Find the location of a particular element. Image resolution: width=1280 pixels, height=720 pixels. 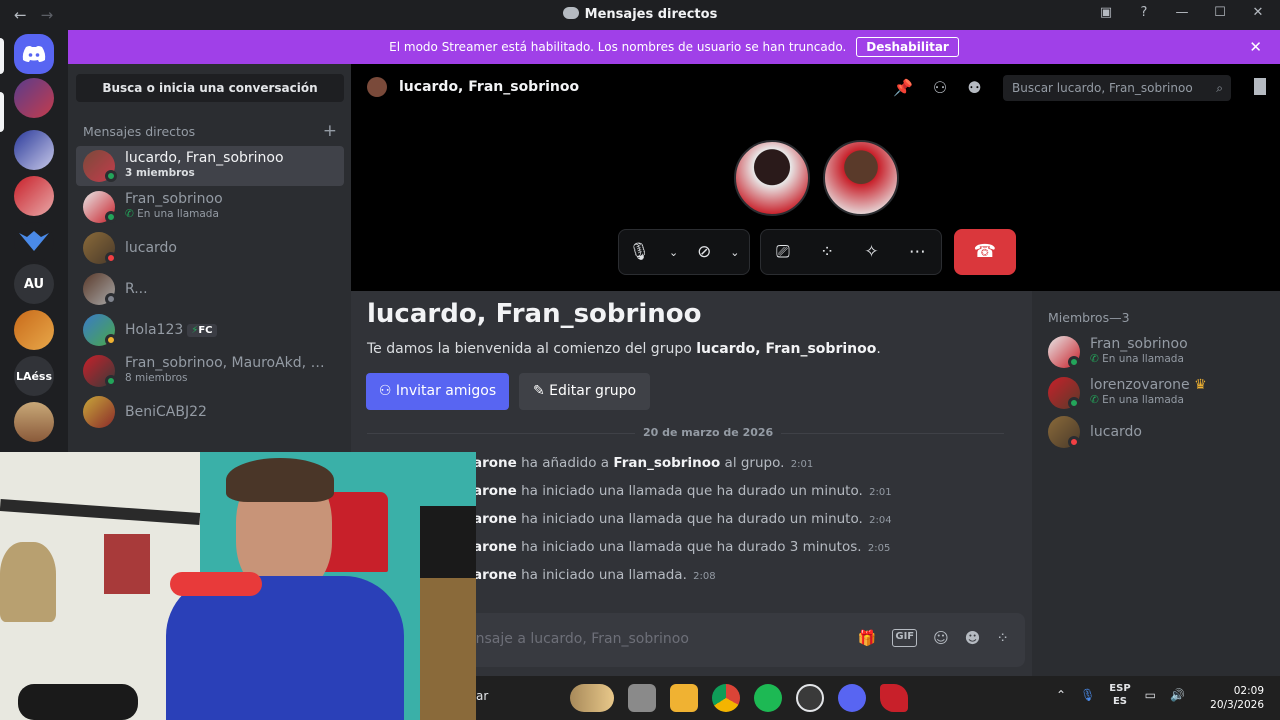

spotify-icon is located at coordinates (768, 698).